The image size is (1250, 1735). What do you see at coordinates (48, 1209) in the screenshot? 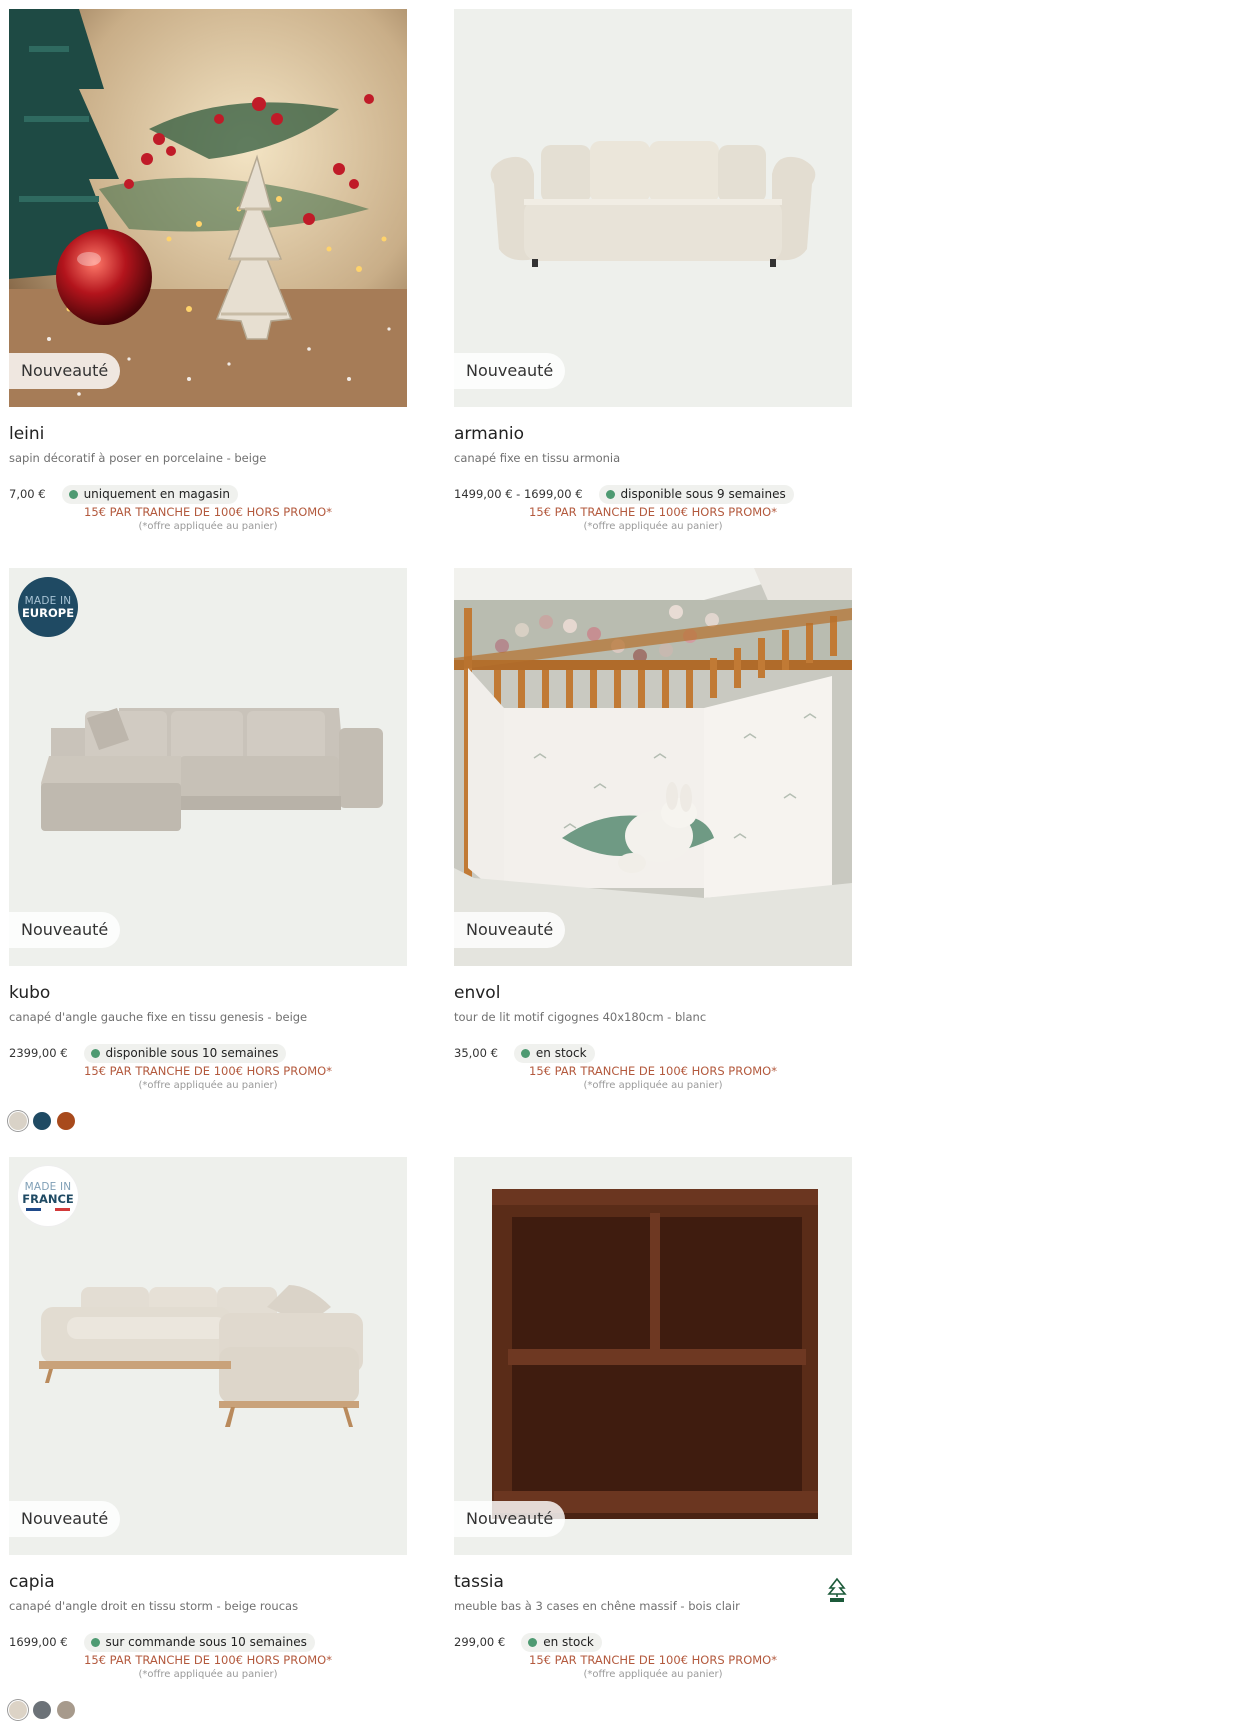
I see `french-flag-icon` at bounding box center [48, 1209].